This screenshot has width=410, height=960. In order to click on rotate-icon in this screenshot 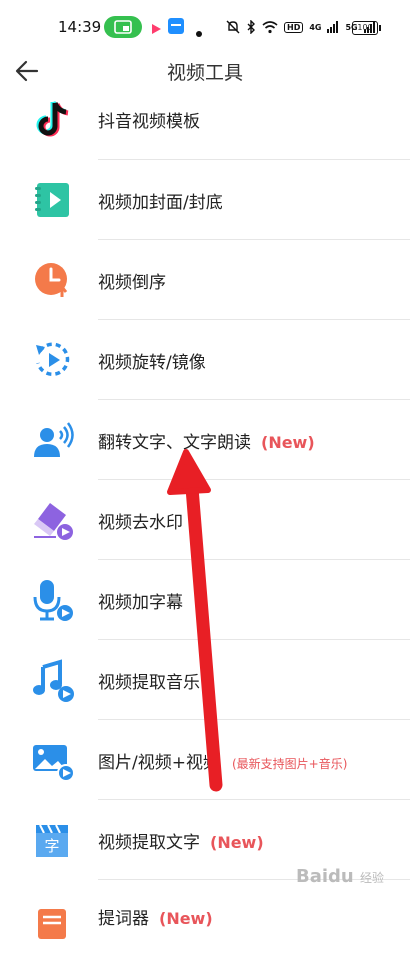, I will do `click(53, 360)`.